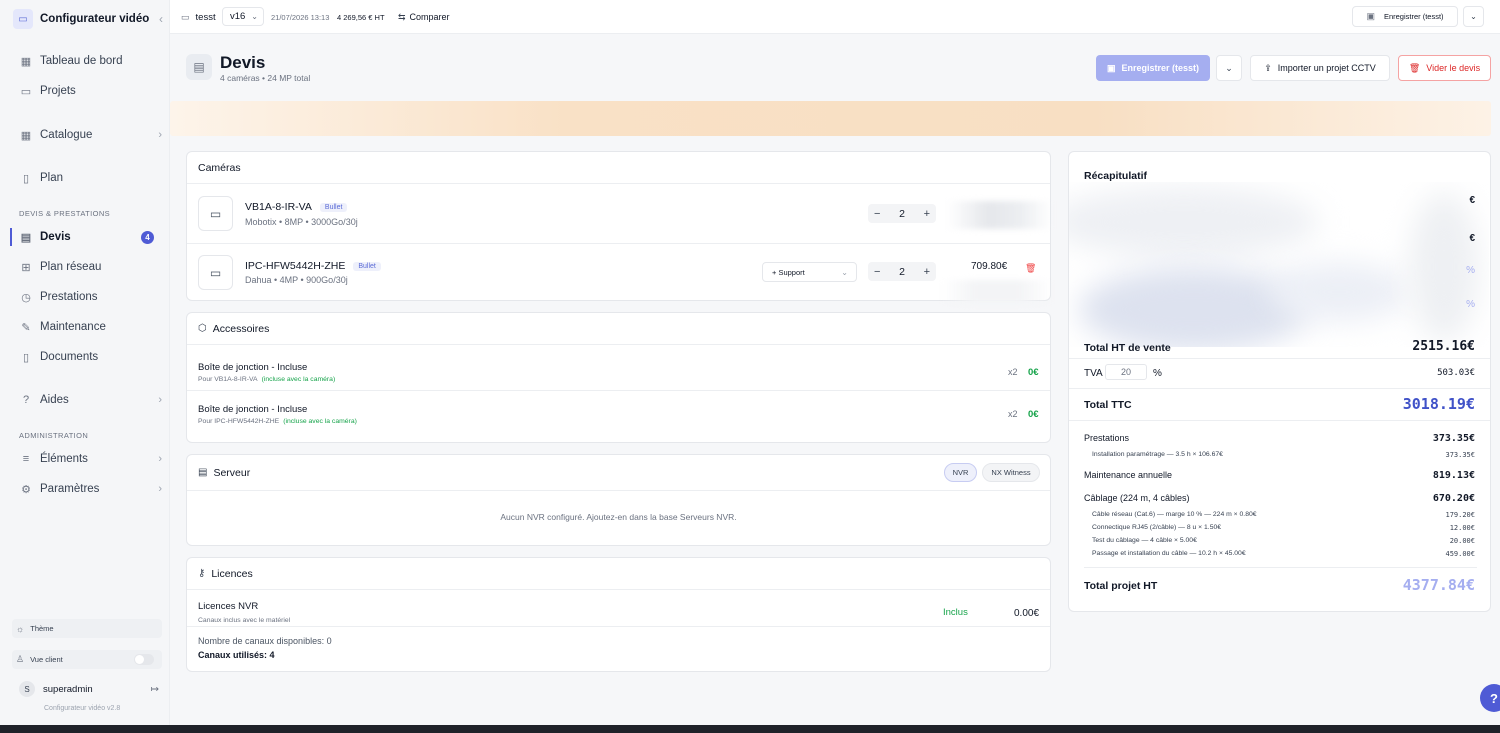 Image resolution: width=1500 pixels, height=733 pixels. What do you see at coordinates (1460, 554) in the screenshot?
I see `cable-line-value: 459.00€` at bounding box center [1460, 554].